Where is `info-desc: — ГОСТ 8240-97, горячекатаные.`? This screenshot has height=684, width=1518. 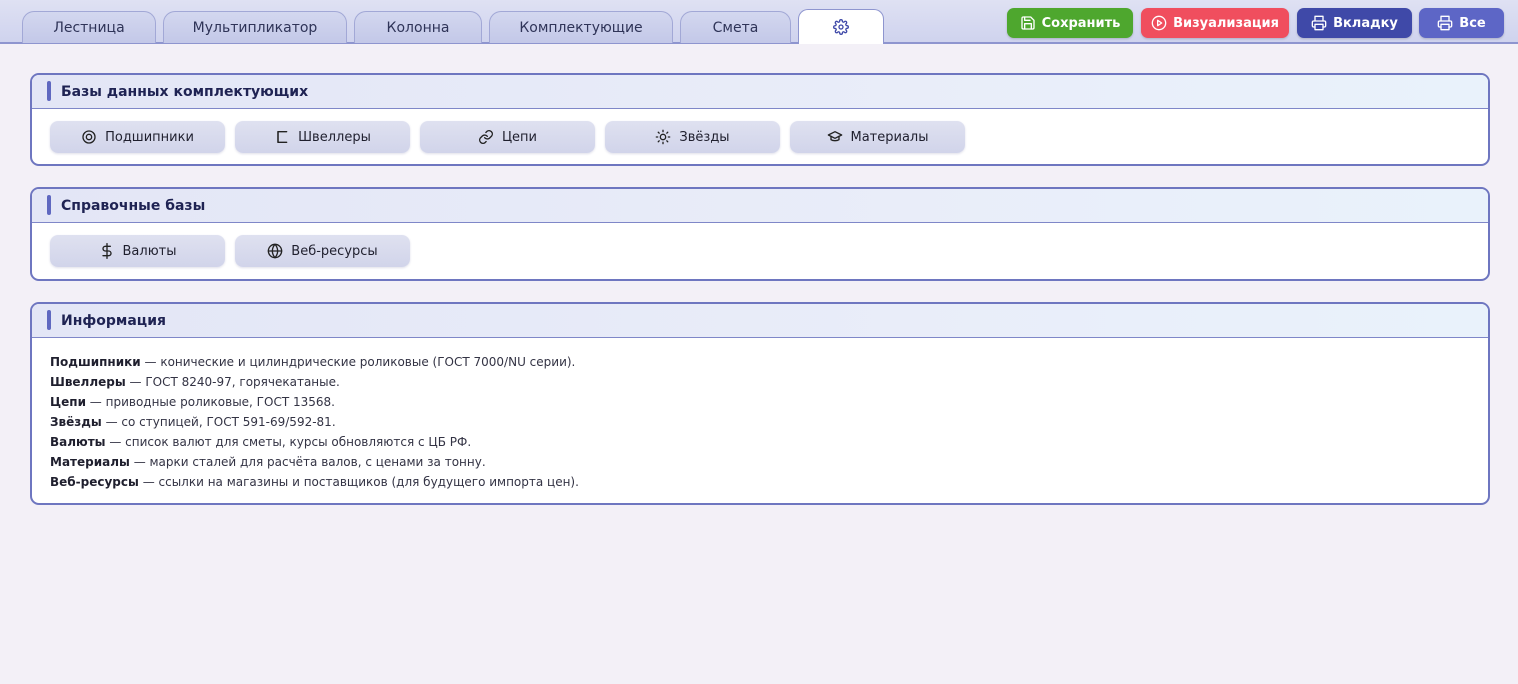
info-desc: — ГОСТ 8240-97, горячекатаные. is located at coordinates (232, 382).